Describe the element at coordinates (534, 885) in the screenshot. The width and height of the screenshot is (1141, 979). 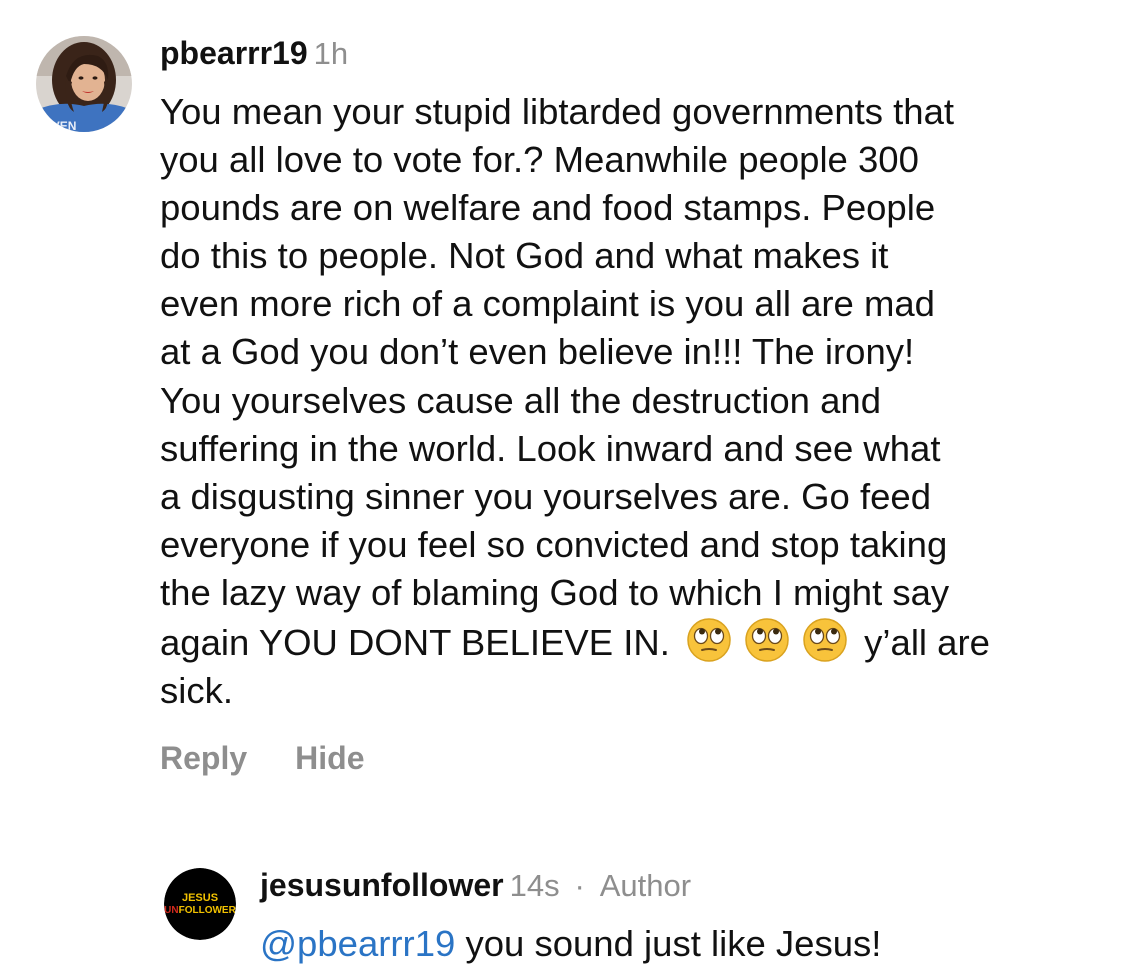
I see `reply-timestamp: 14s` at that location.